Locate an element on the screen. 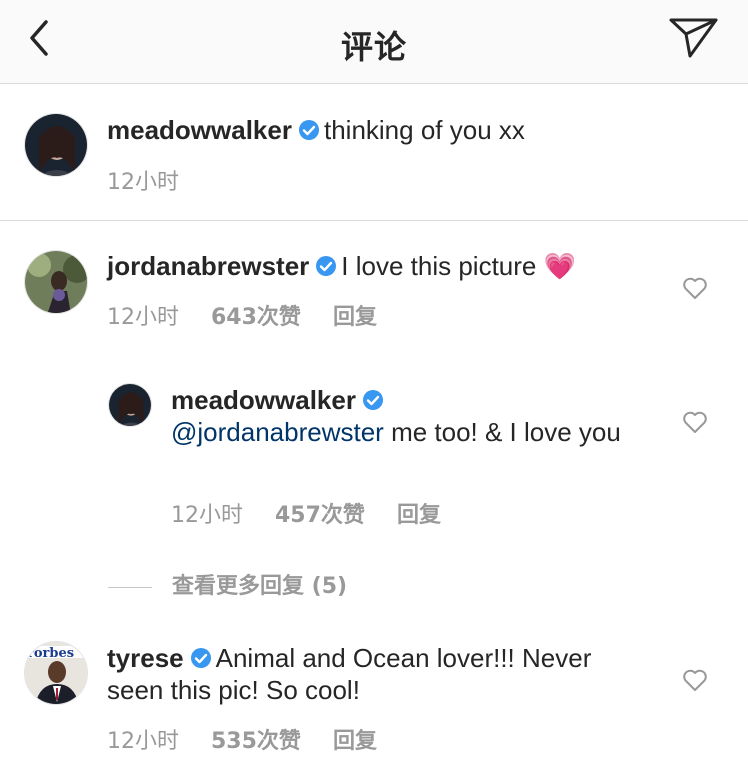  comment-text: jordanabrewster I love this picture 💗 is located at coordinates (387, 266).